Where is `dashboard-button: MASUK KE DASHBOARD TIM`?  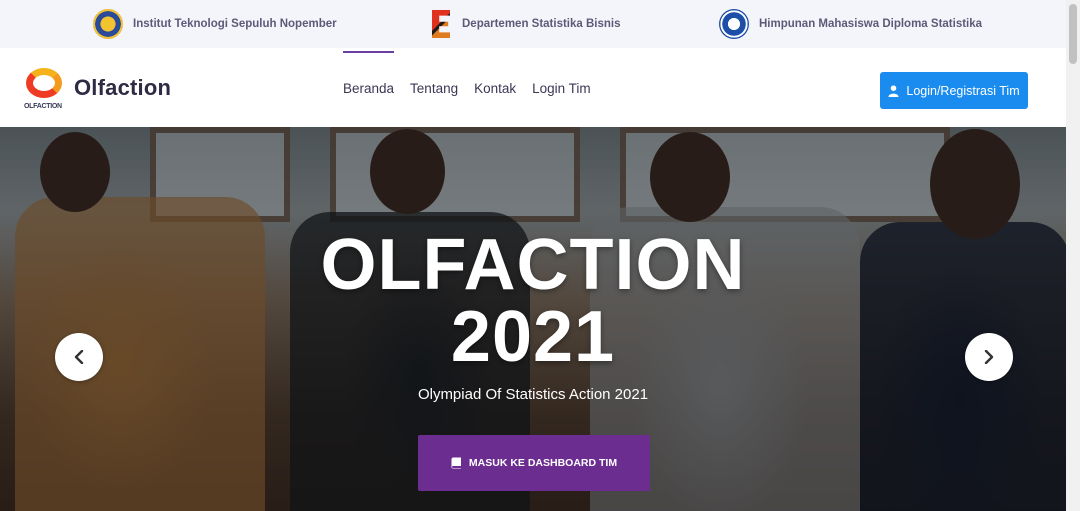 dashboard-button: MASUK KE DASHBOARD TIM is located at coordinates (534, 463).